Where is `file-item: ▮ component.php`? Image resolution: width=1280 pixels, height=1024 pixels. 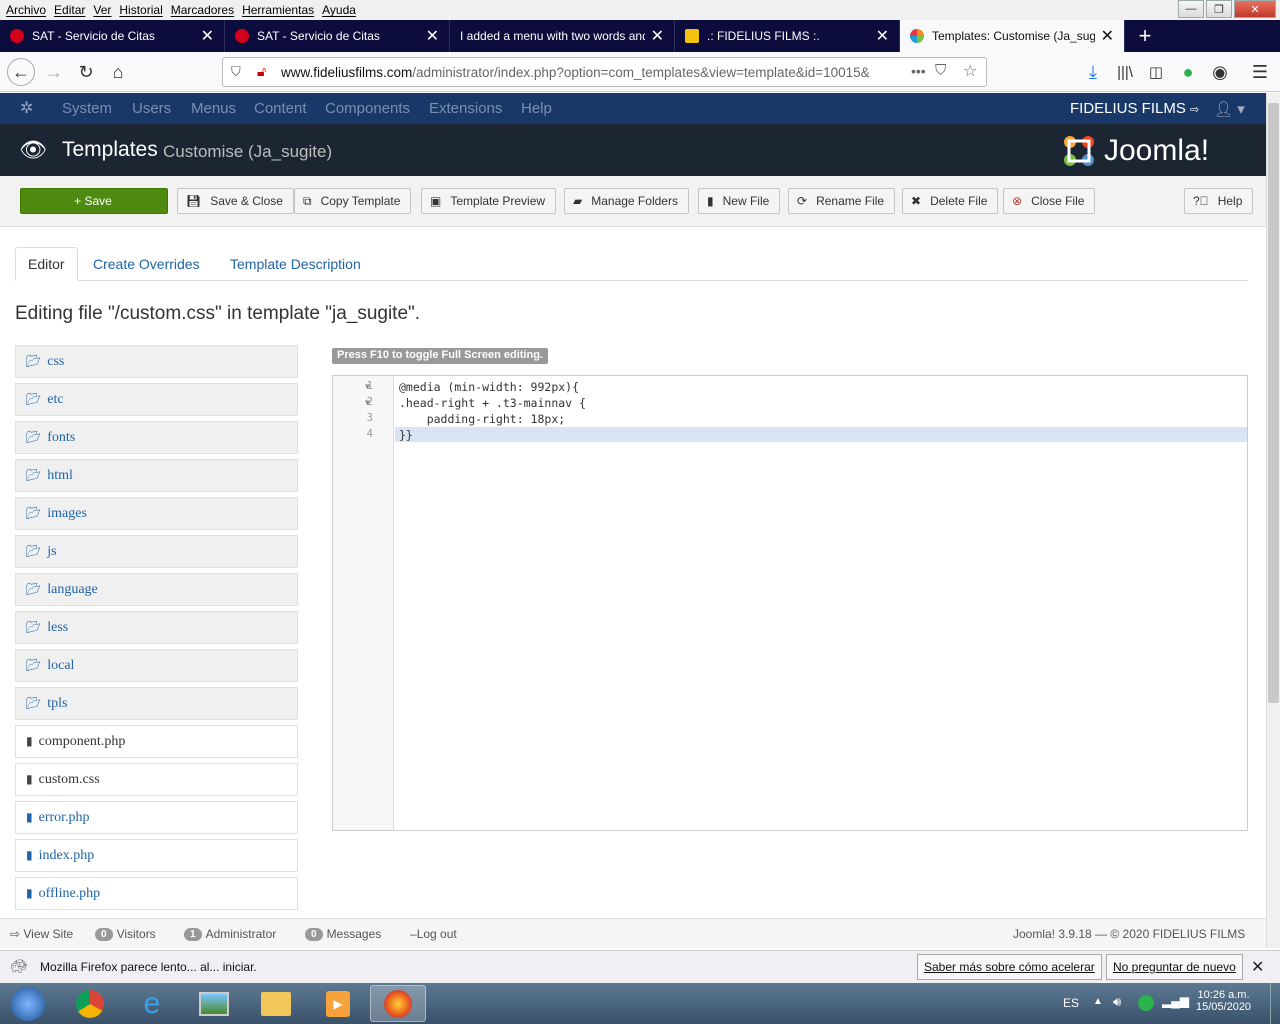 file-item: ▮ component.php is located at coordinates (156, 741).